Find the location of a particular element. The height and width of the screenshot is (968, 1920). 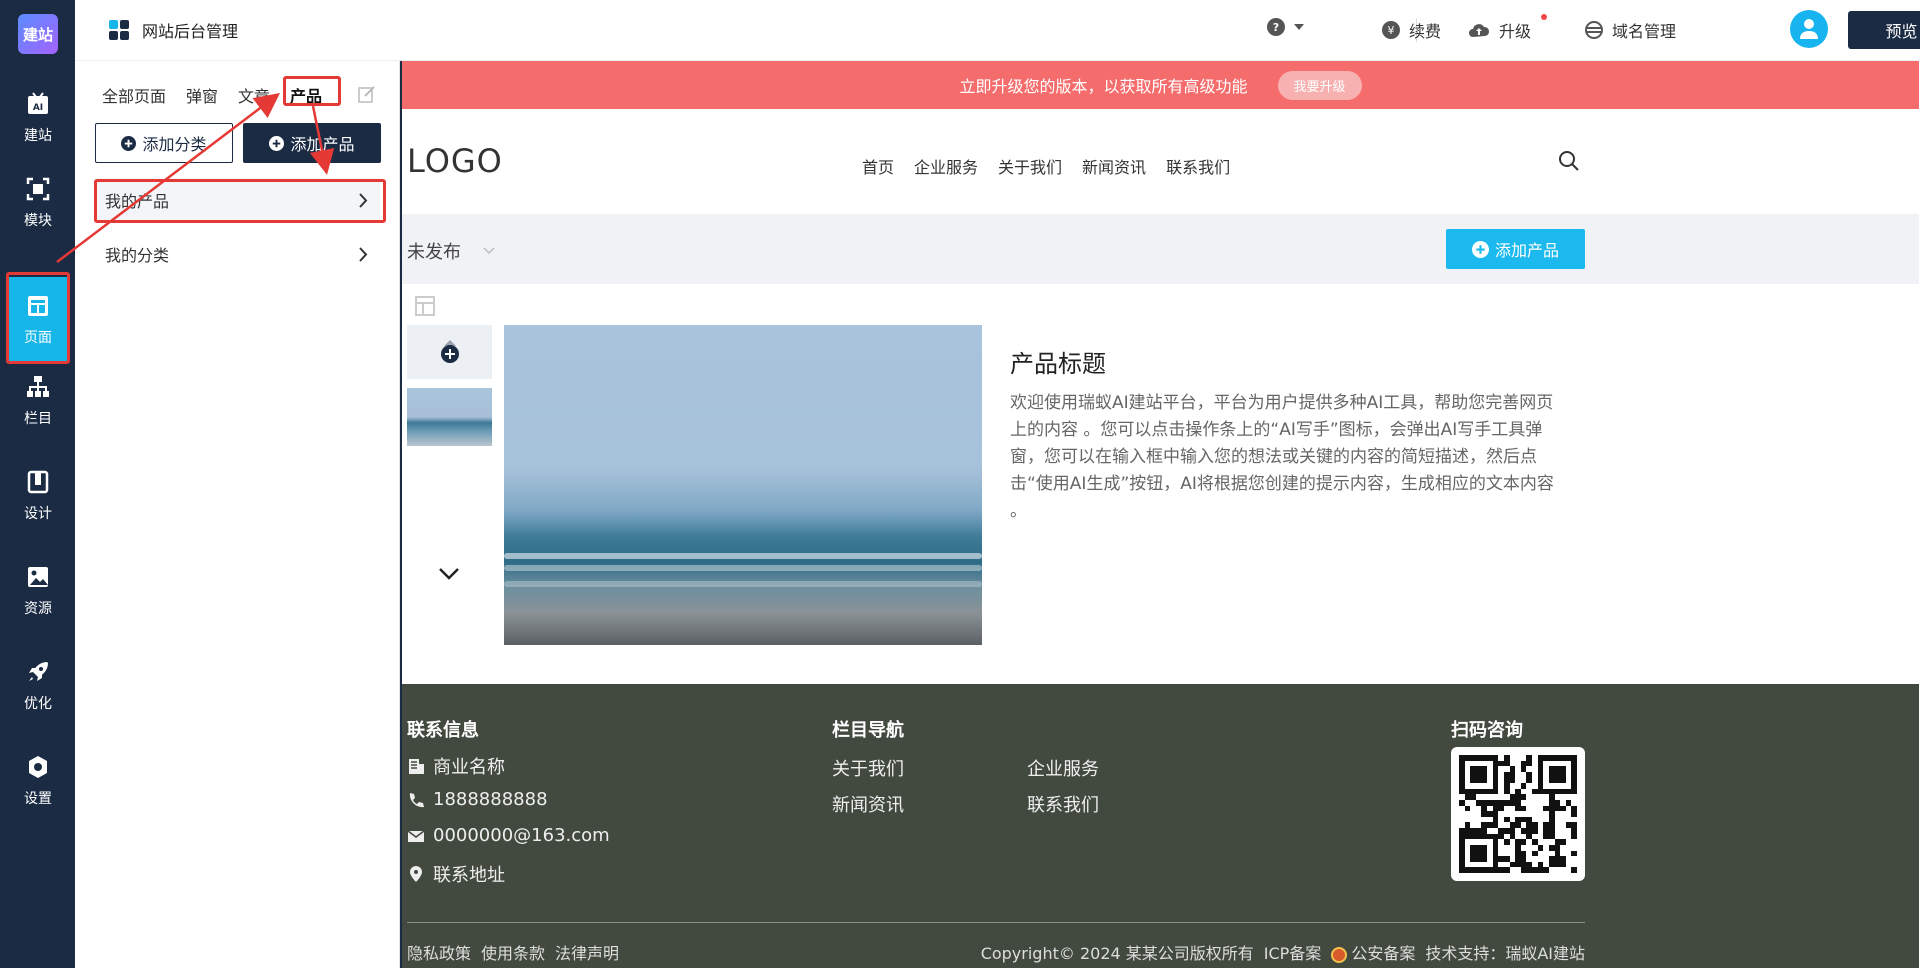

add-product-button: 添加产品 is located at coordinates (312, 143).